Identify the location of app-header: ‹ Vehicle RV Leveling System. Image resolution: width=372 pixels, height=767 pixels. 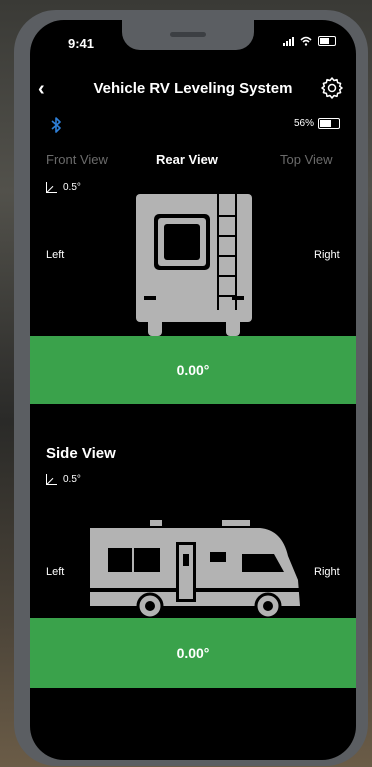
(193, 93).